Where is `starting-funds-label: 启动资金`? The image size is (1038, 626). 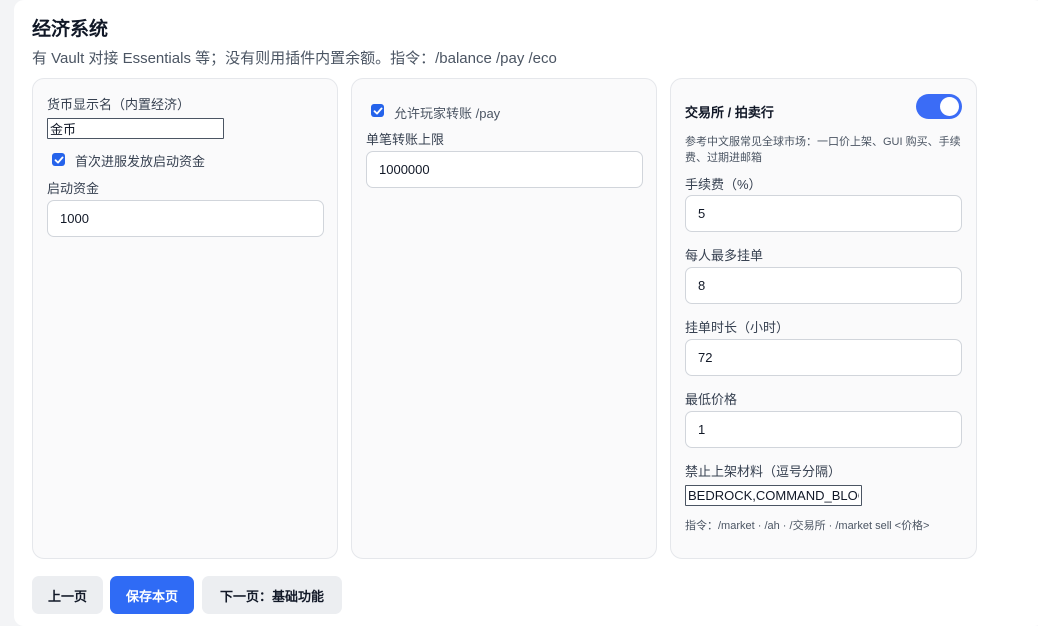
starting-funds-label: 启动资金 is located at coordinates (73, 188).